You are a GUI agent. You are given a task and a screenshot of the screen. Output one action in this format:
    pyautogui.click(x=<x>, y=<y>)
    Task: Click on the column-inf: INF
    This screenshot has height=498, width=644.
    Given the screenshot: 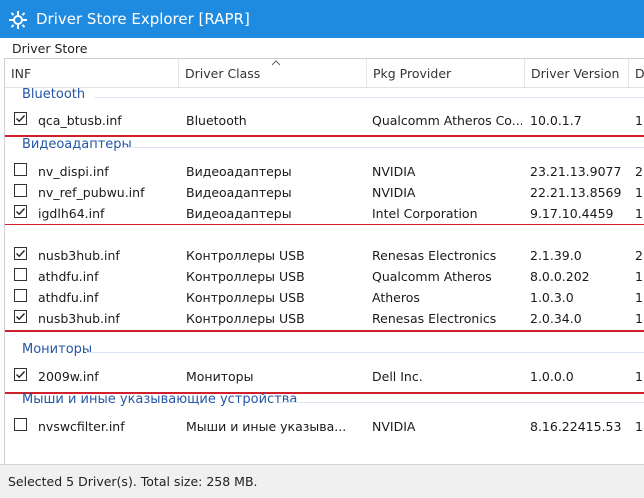 What is the action you would take?
    pyautogui.click(x=92, y=73)
    